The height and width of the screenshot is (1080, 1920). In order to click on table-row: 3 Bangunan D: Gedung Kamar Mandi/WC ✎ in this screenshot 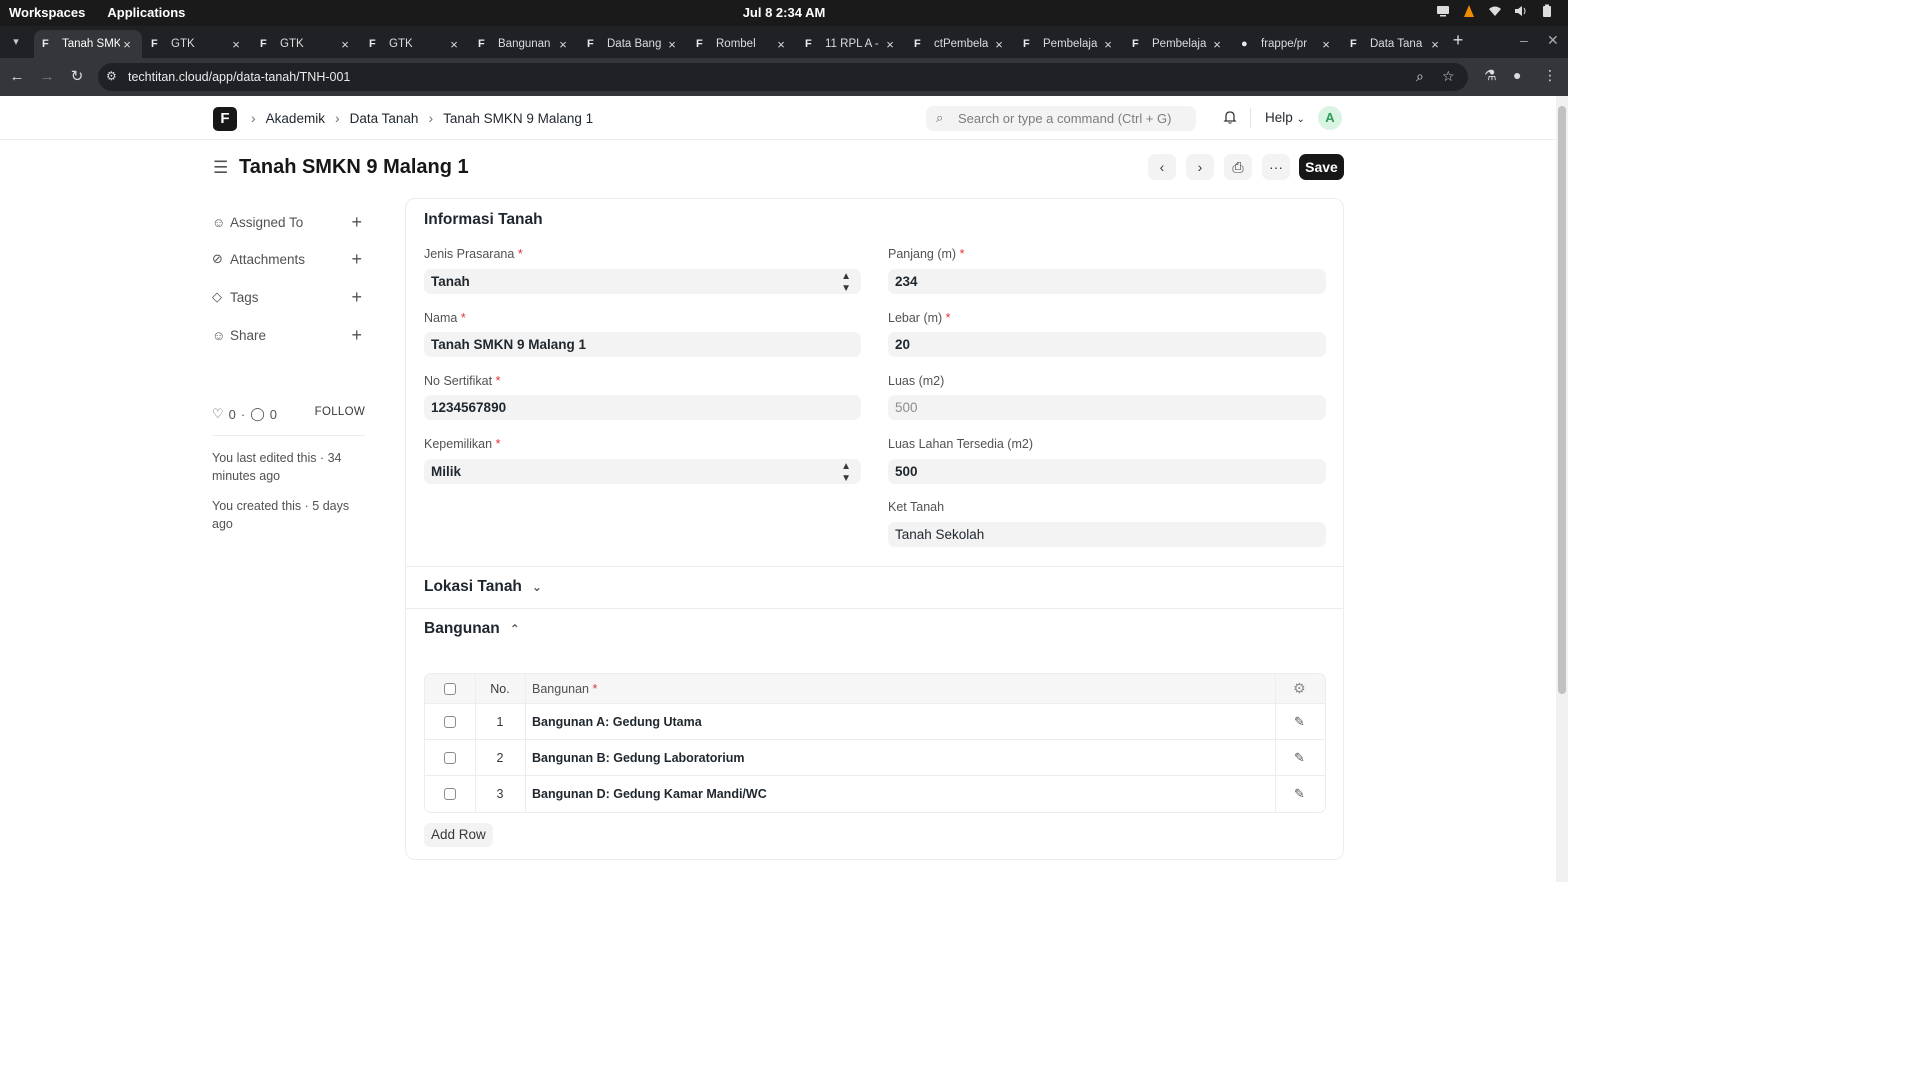, I will do `click(875, 794)`.